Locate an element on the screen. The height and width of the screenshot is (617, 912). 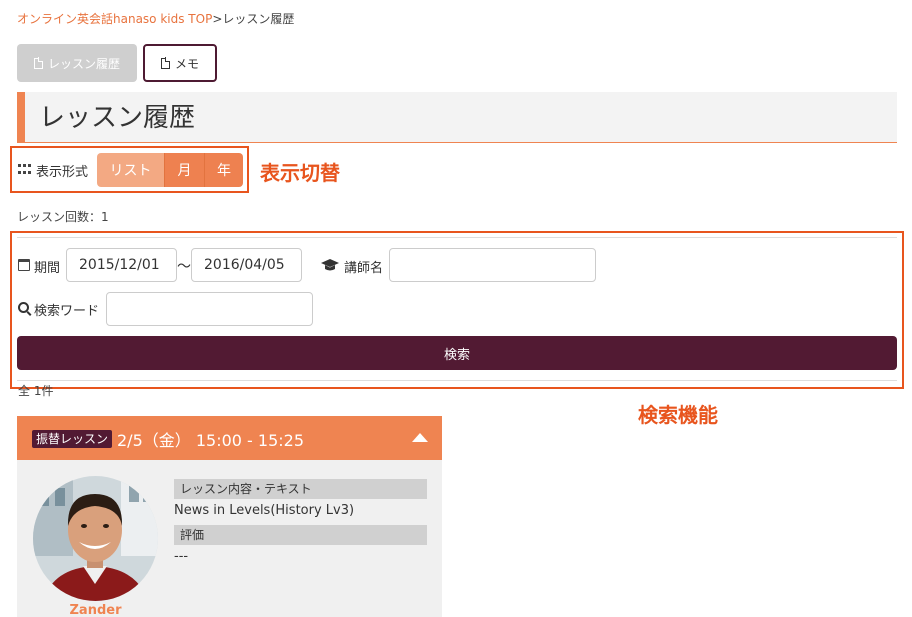
rating-value: --- is located at coordinates (181, 556).